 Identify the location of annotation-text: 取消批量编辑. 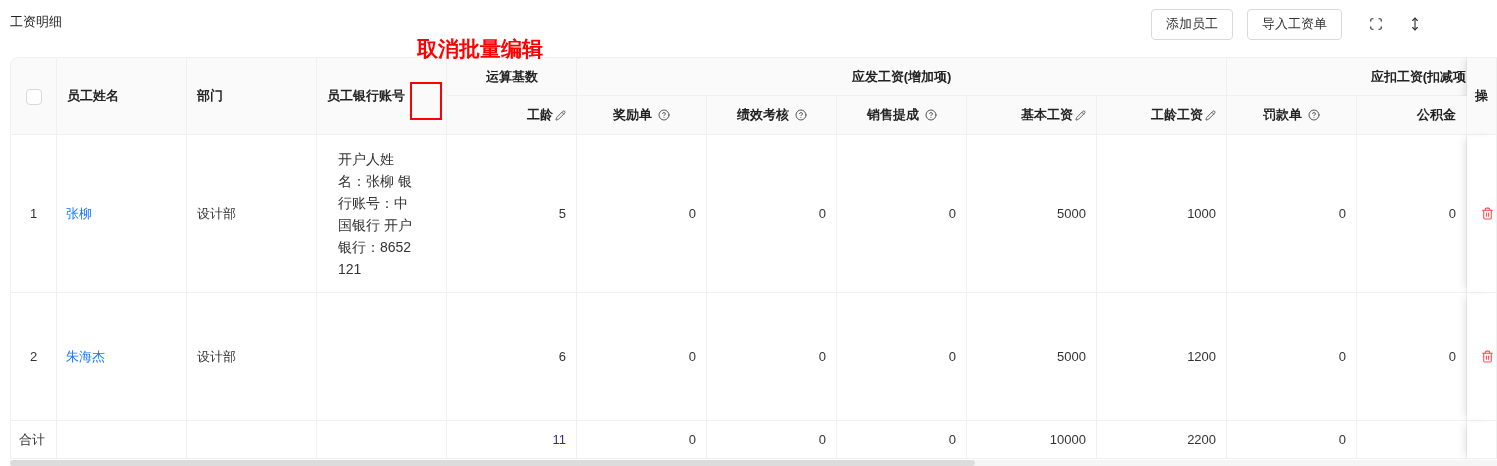
(480, 49).